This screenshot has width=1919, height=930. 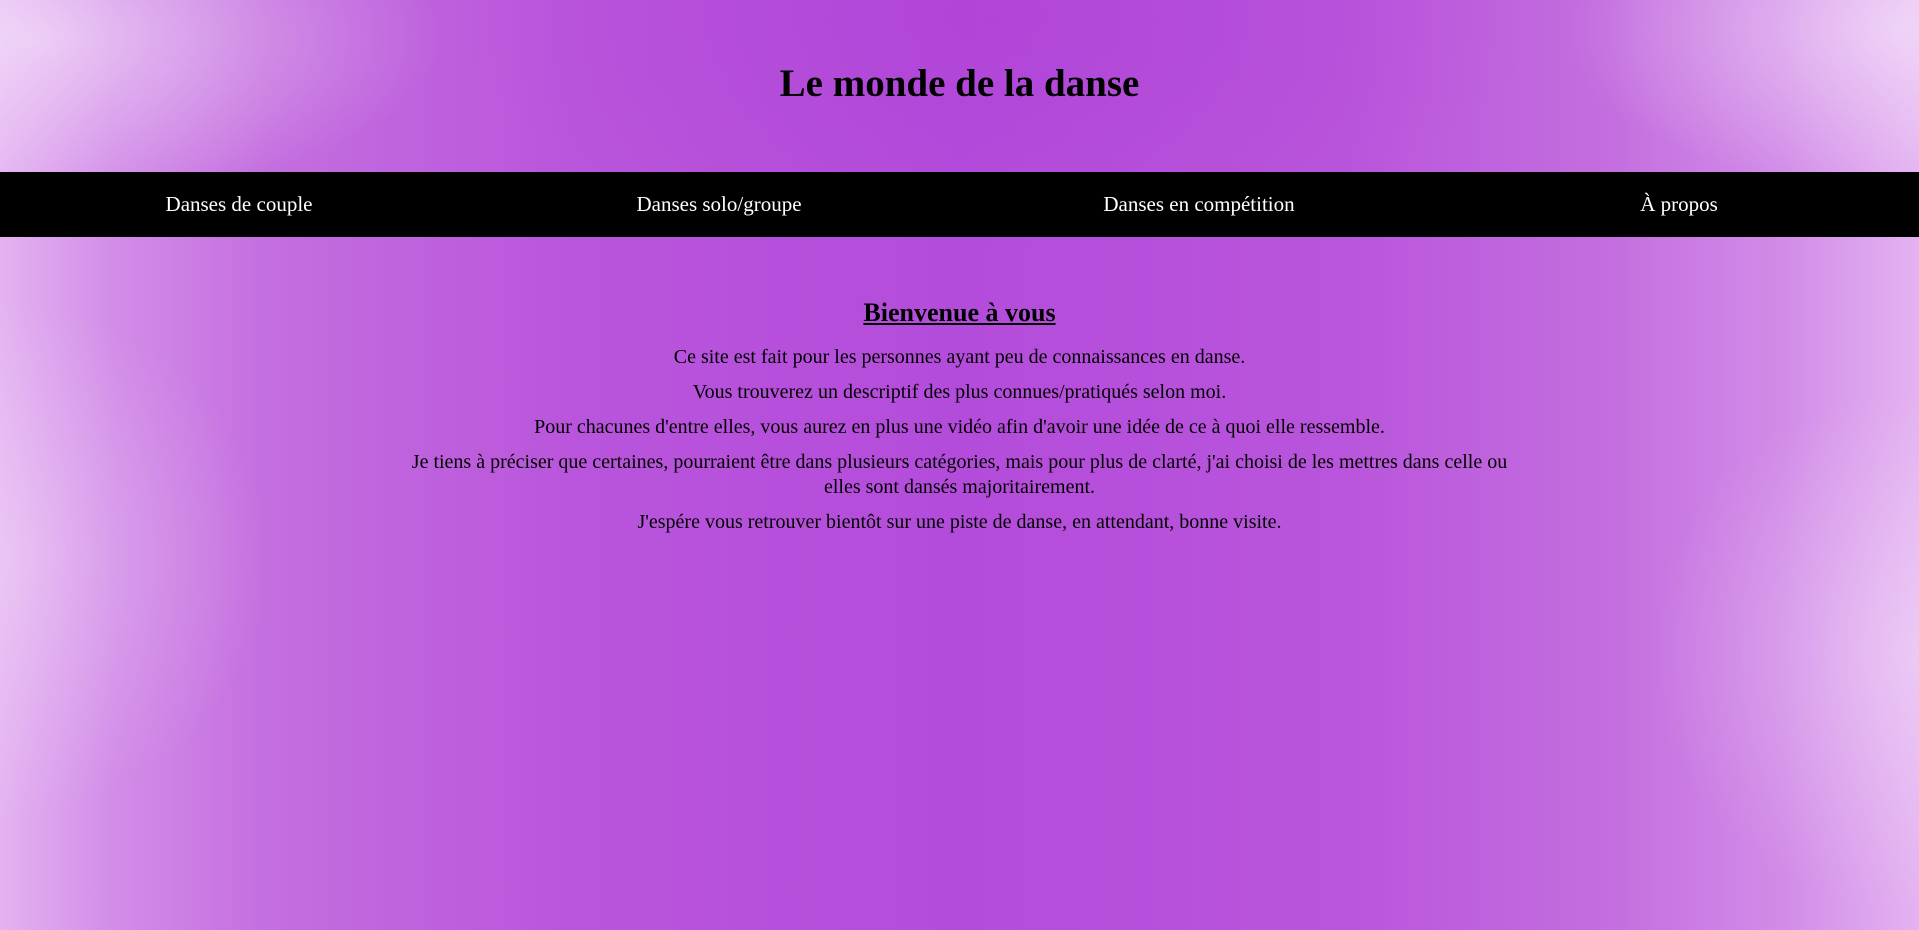 What do you see at coordinates (1198, 204) in the screenshot?
I see `nav-link-danses-en-competition: Danses en compétition` at bounding box center [1198, 204].